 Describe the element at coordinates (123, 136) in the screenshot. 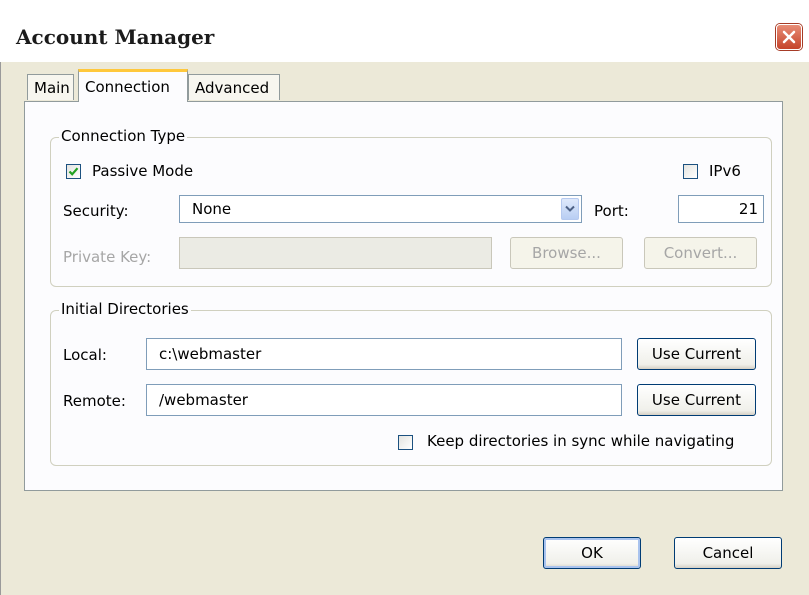

I see `connection-type-title: Connection Type` at that location.